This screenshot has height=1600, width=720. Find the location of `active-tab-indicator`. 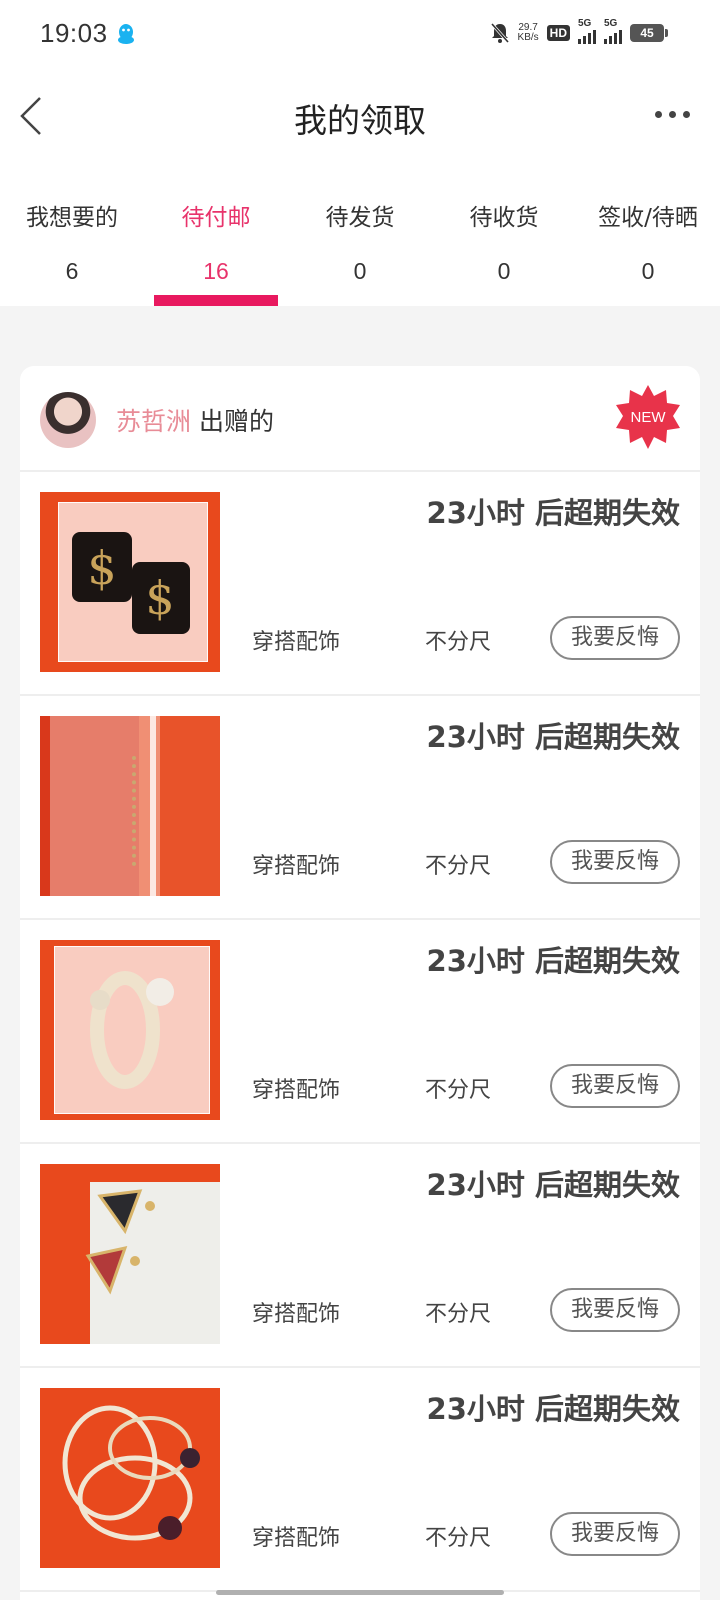

active-tab-indicator is located at coordinates (216, 300).